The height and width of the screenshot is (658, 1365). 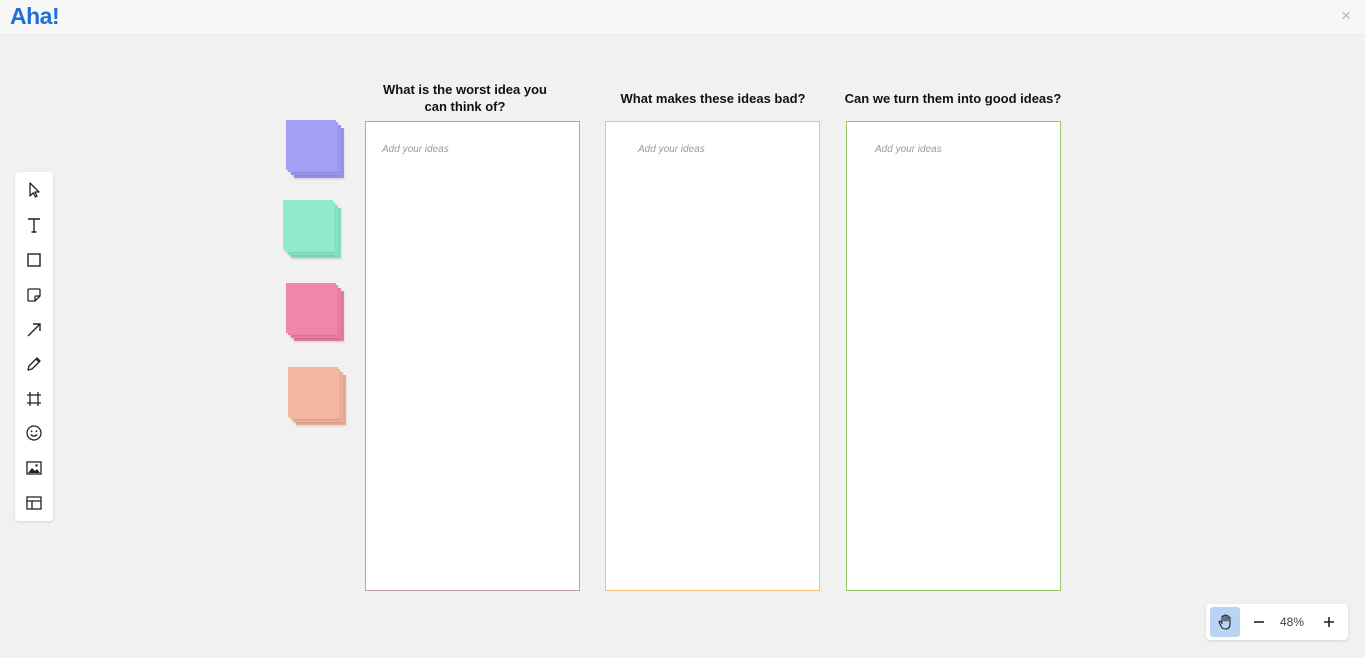 What do you see at coordinates (713, 98) in the screenshot?
I see `column-title-bad-ideas: What makes these ideas bad?` at bounding box center [713, 98].